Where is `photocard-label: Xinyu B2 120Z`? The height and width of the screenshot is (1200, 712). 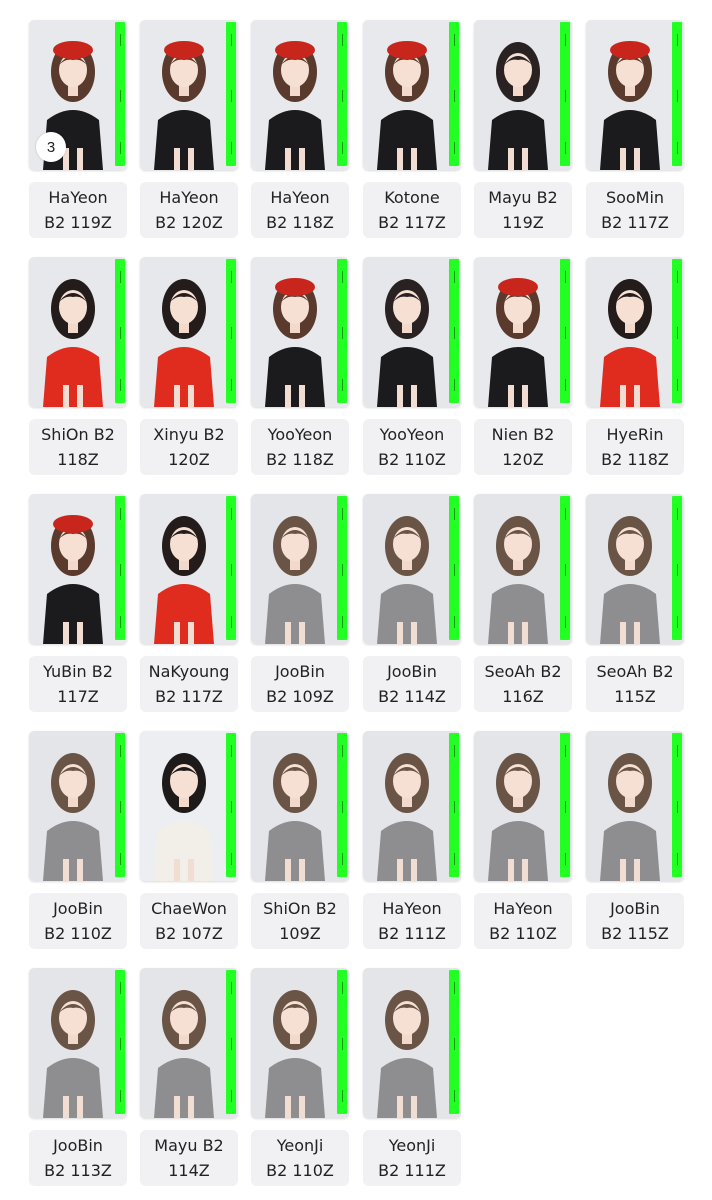 photocard-label: Xinyu B2 120Z is located at coordinates (189, 447).